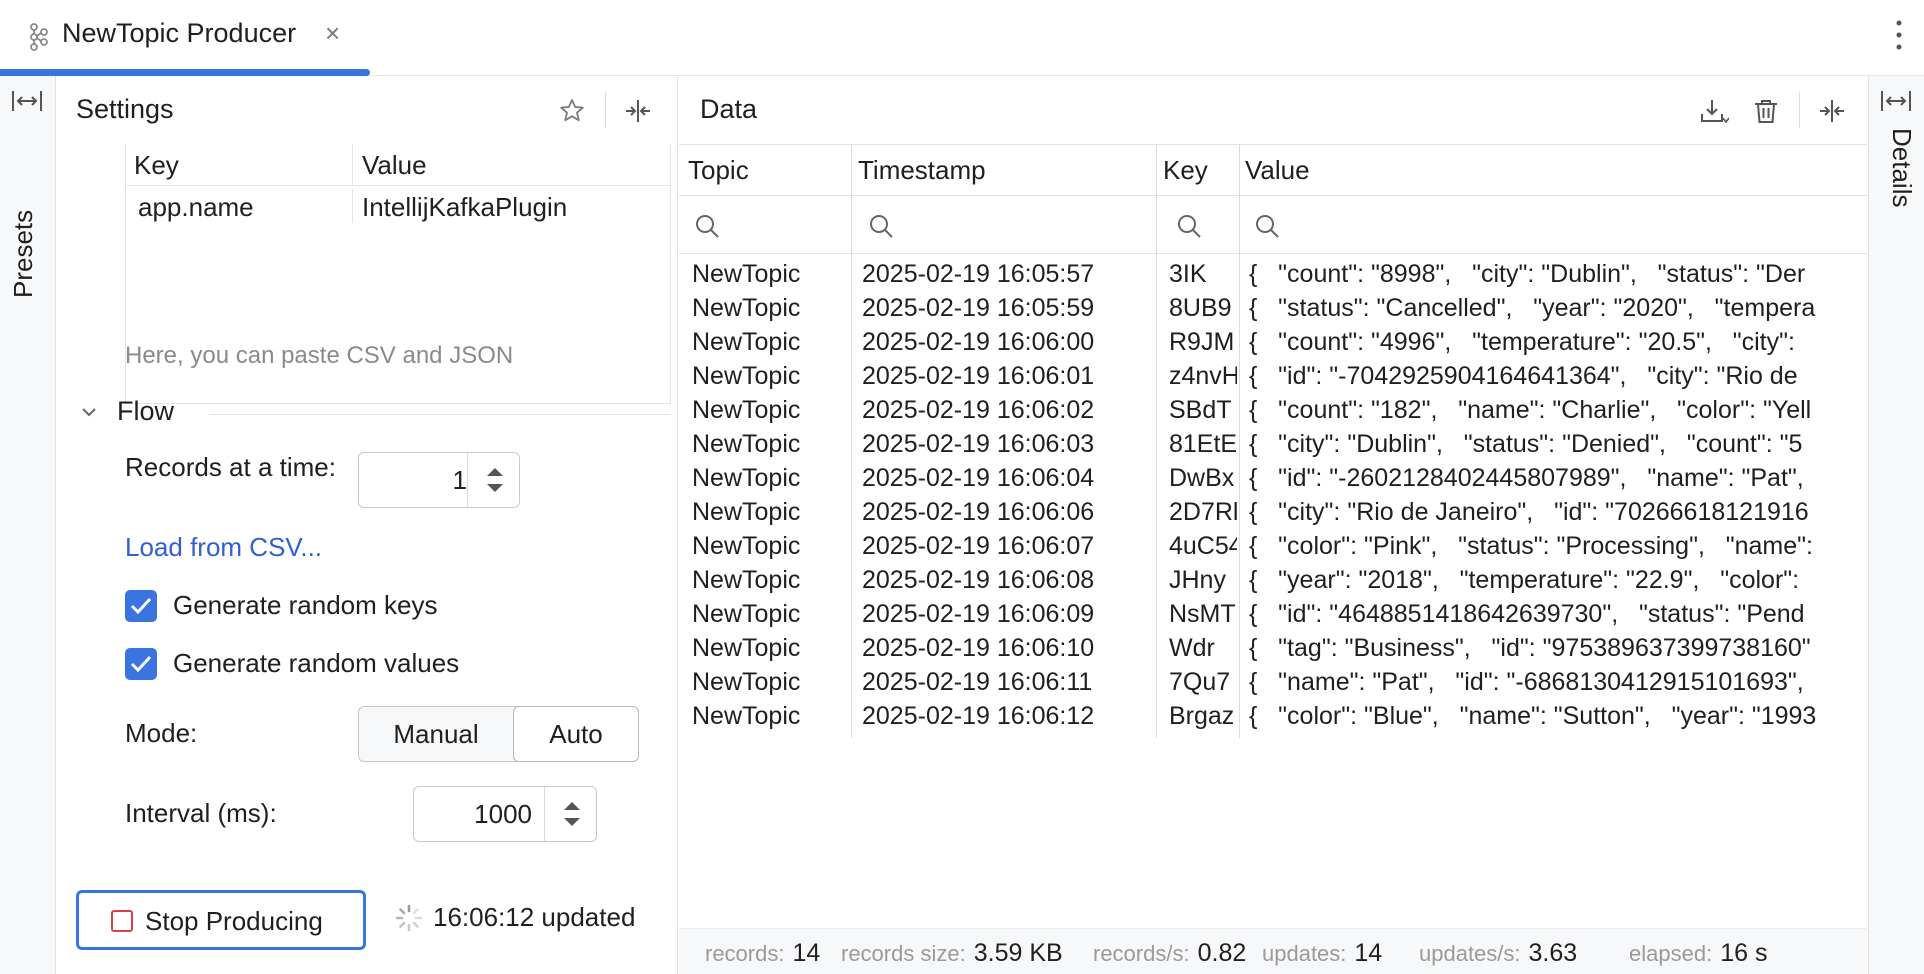  Describe the element at coordinates (196, 207) in the screenshot. I see `property-key: app.name` at that location.